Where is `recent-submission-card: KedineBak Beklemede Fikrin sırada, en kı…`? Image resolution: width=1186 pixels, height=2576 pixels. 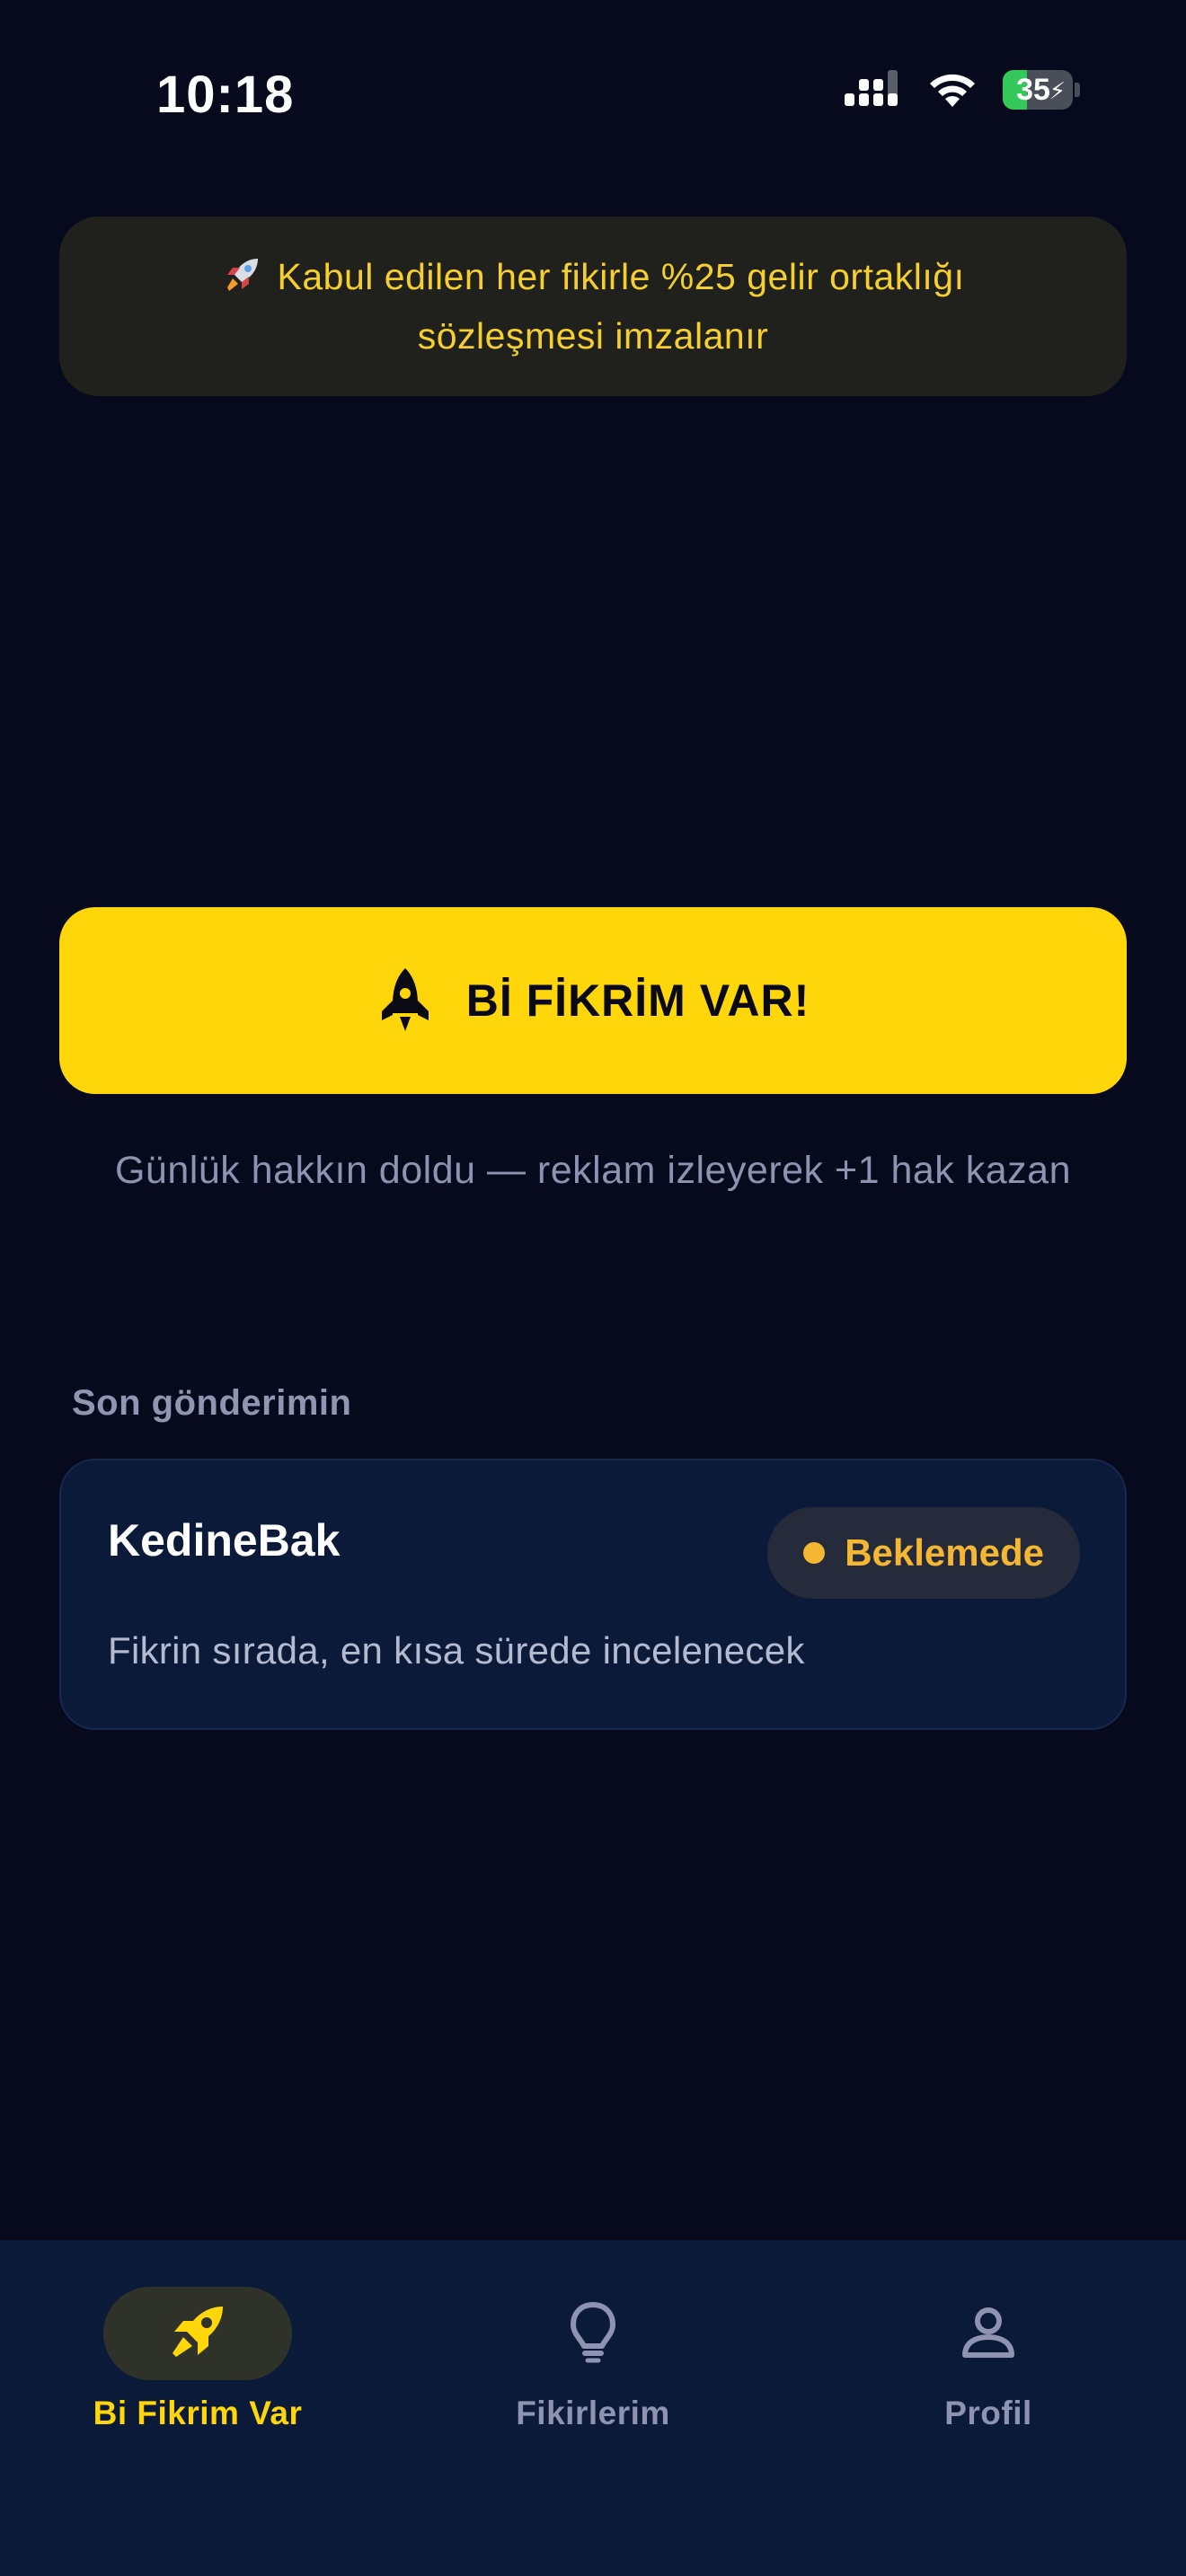 recent-submission-card: KedineBak Beklemede Fikrin sırada, en kı… is located at coordinates (593, 1594).